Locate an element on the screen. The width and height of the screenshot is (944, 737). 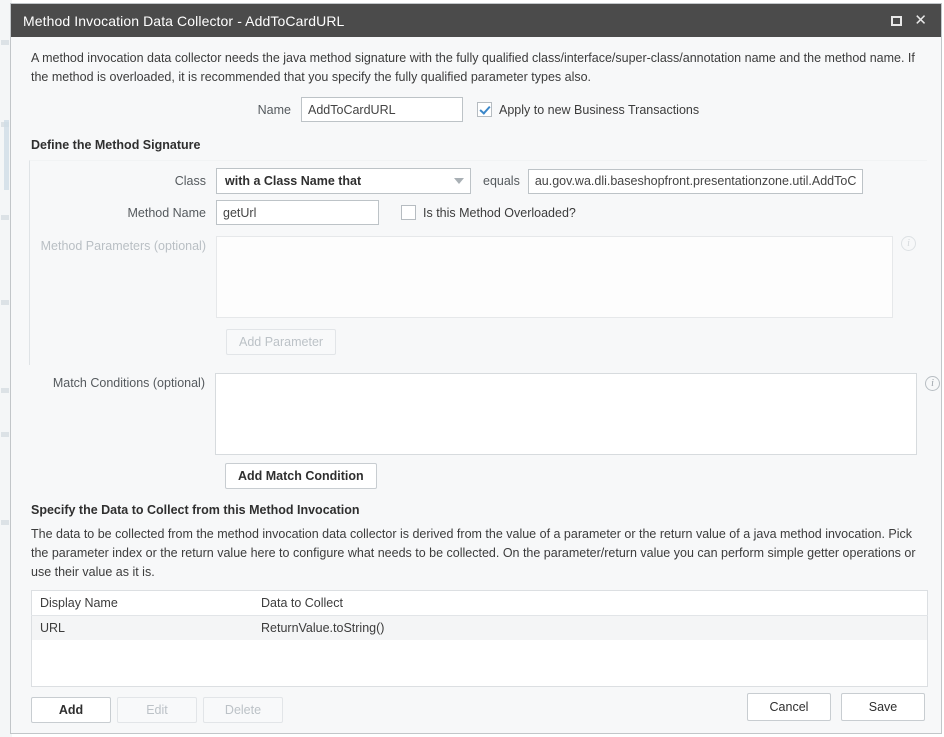
class-operator-label: equals is located at coordinates (501, 181).